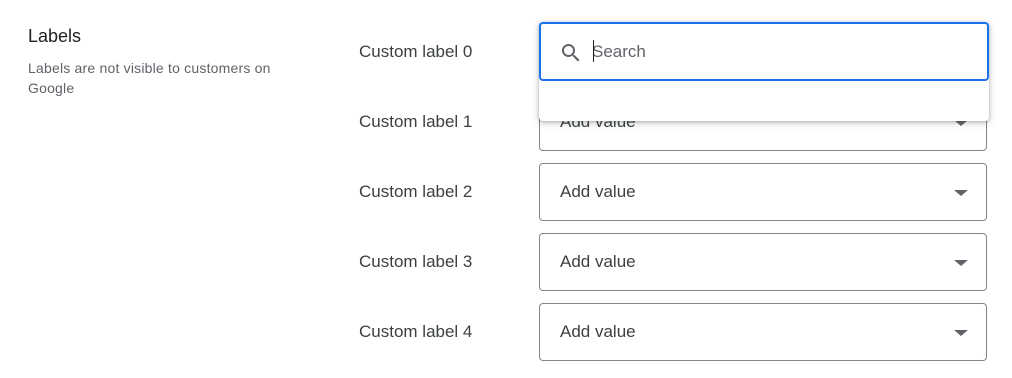 The height and width of the screenshot is (378, 1012). Describe the element at coordinates (598, 331) in the screenshot. I see `custom-label-4-value: Add value` at that location.